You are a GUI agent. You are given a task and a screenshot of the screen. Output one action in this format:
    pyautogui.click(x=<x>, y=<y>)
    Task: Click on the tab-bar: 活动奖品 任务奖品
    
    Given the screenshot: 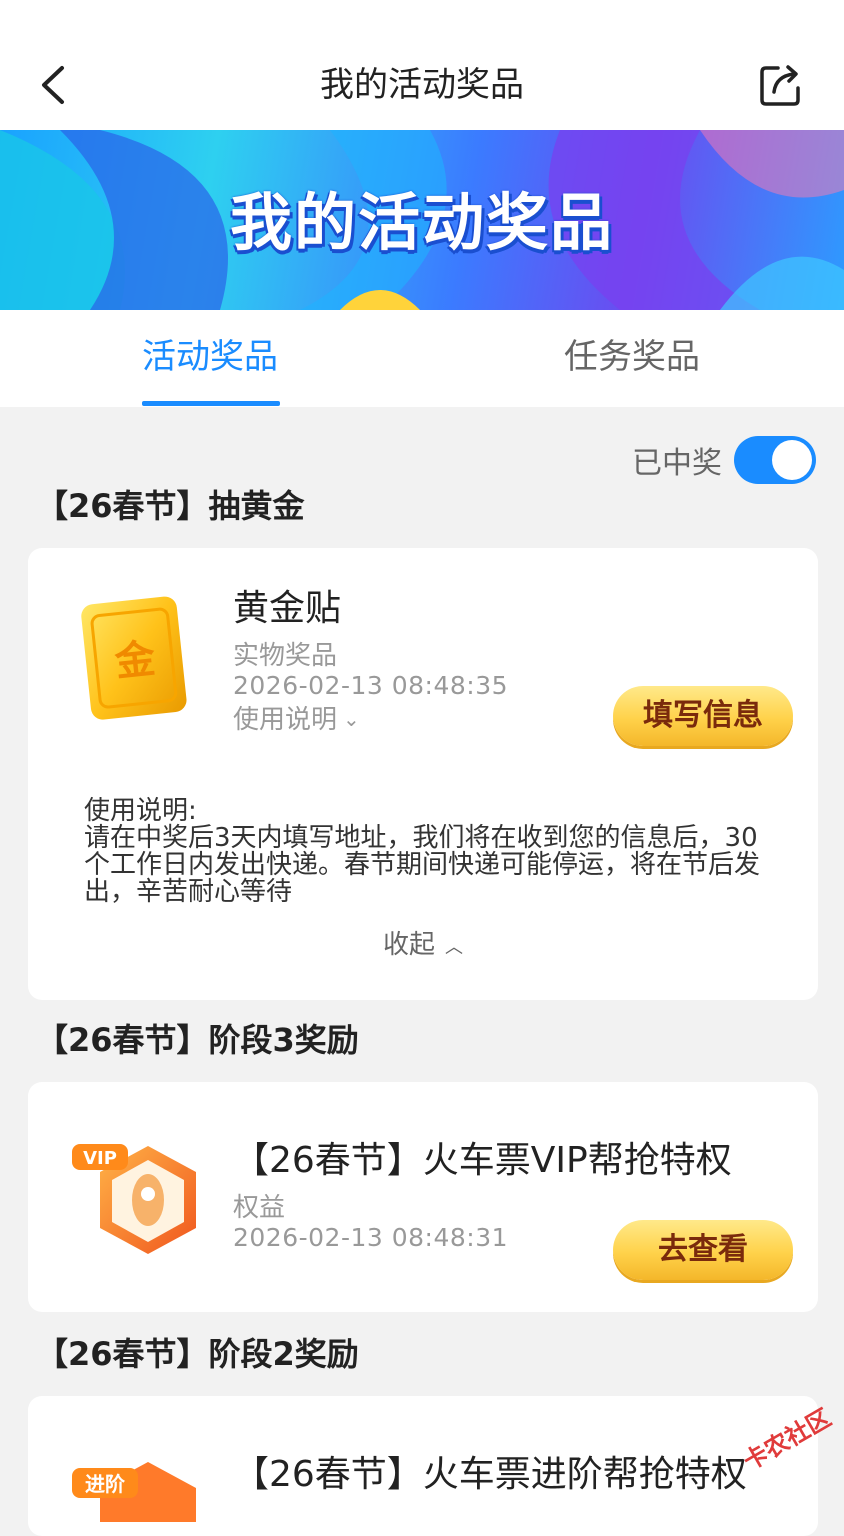 What is the action you would take?
    pyautogui.click(x=422, y=358)
    